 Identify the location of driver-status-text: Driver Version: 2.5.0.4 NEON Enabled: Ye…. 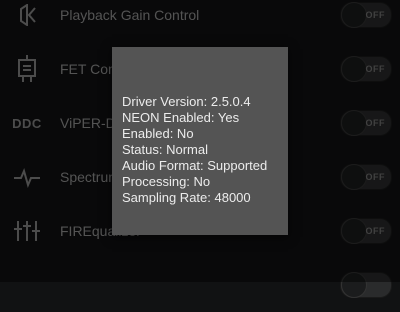
(194, 150).